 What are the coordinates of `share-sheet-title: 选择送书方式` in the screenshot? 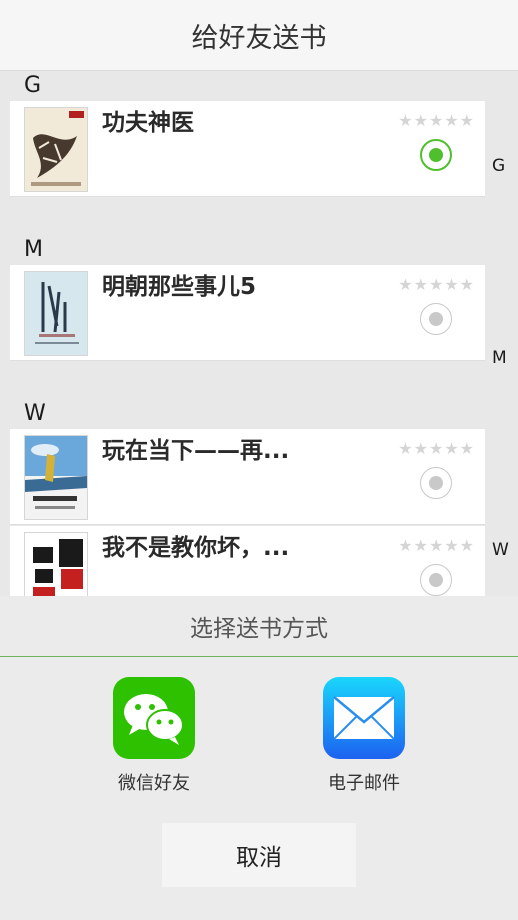 It's located at (259, 626).